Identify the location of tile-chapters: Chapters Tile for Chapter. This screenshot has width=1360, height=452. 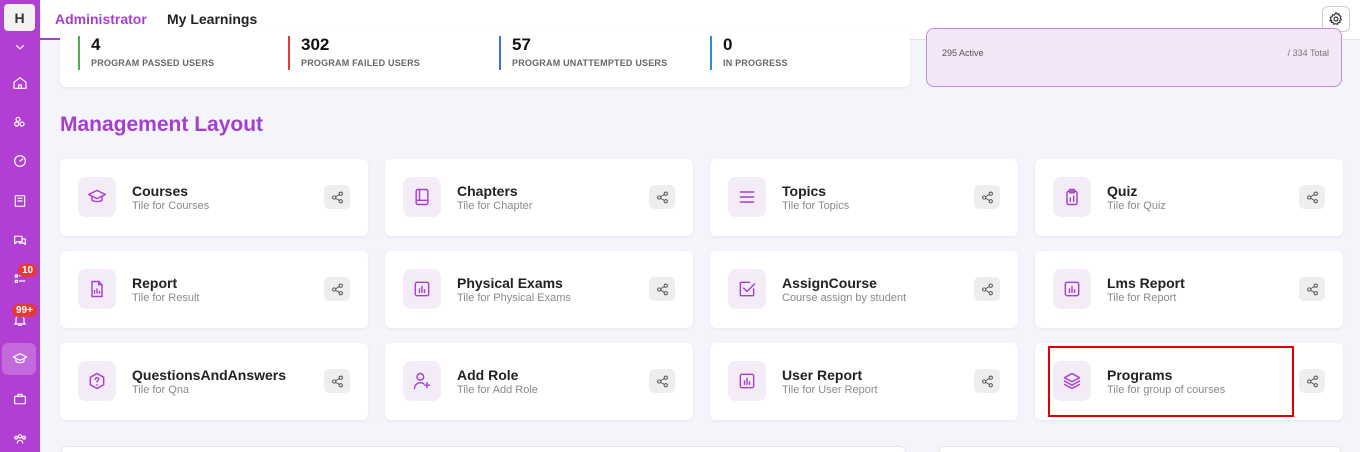
(539, 197).